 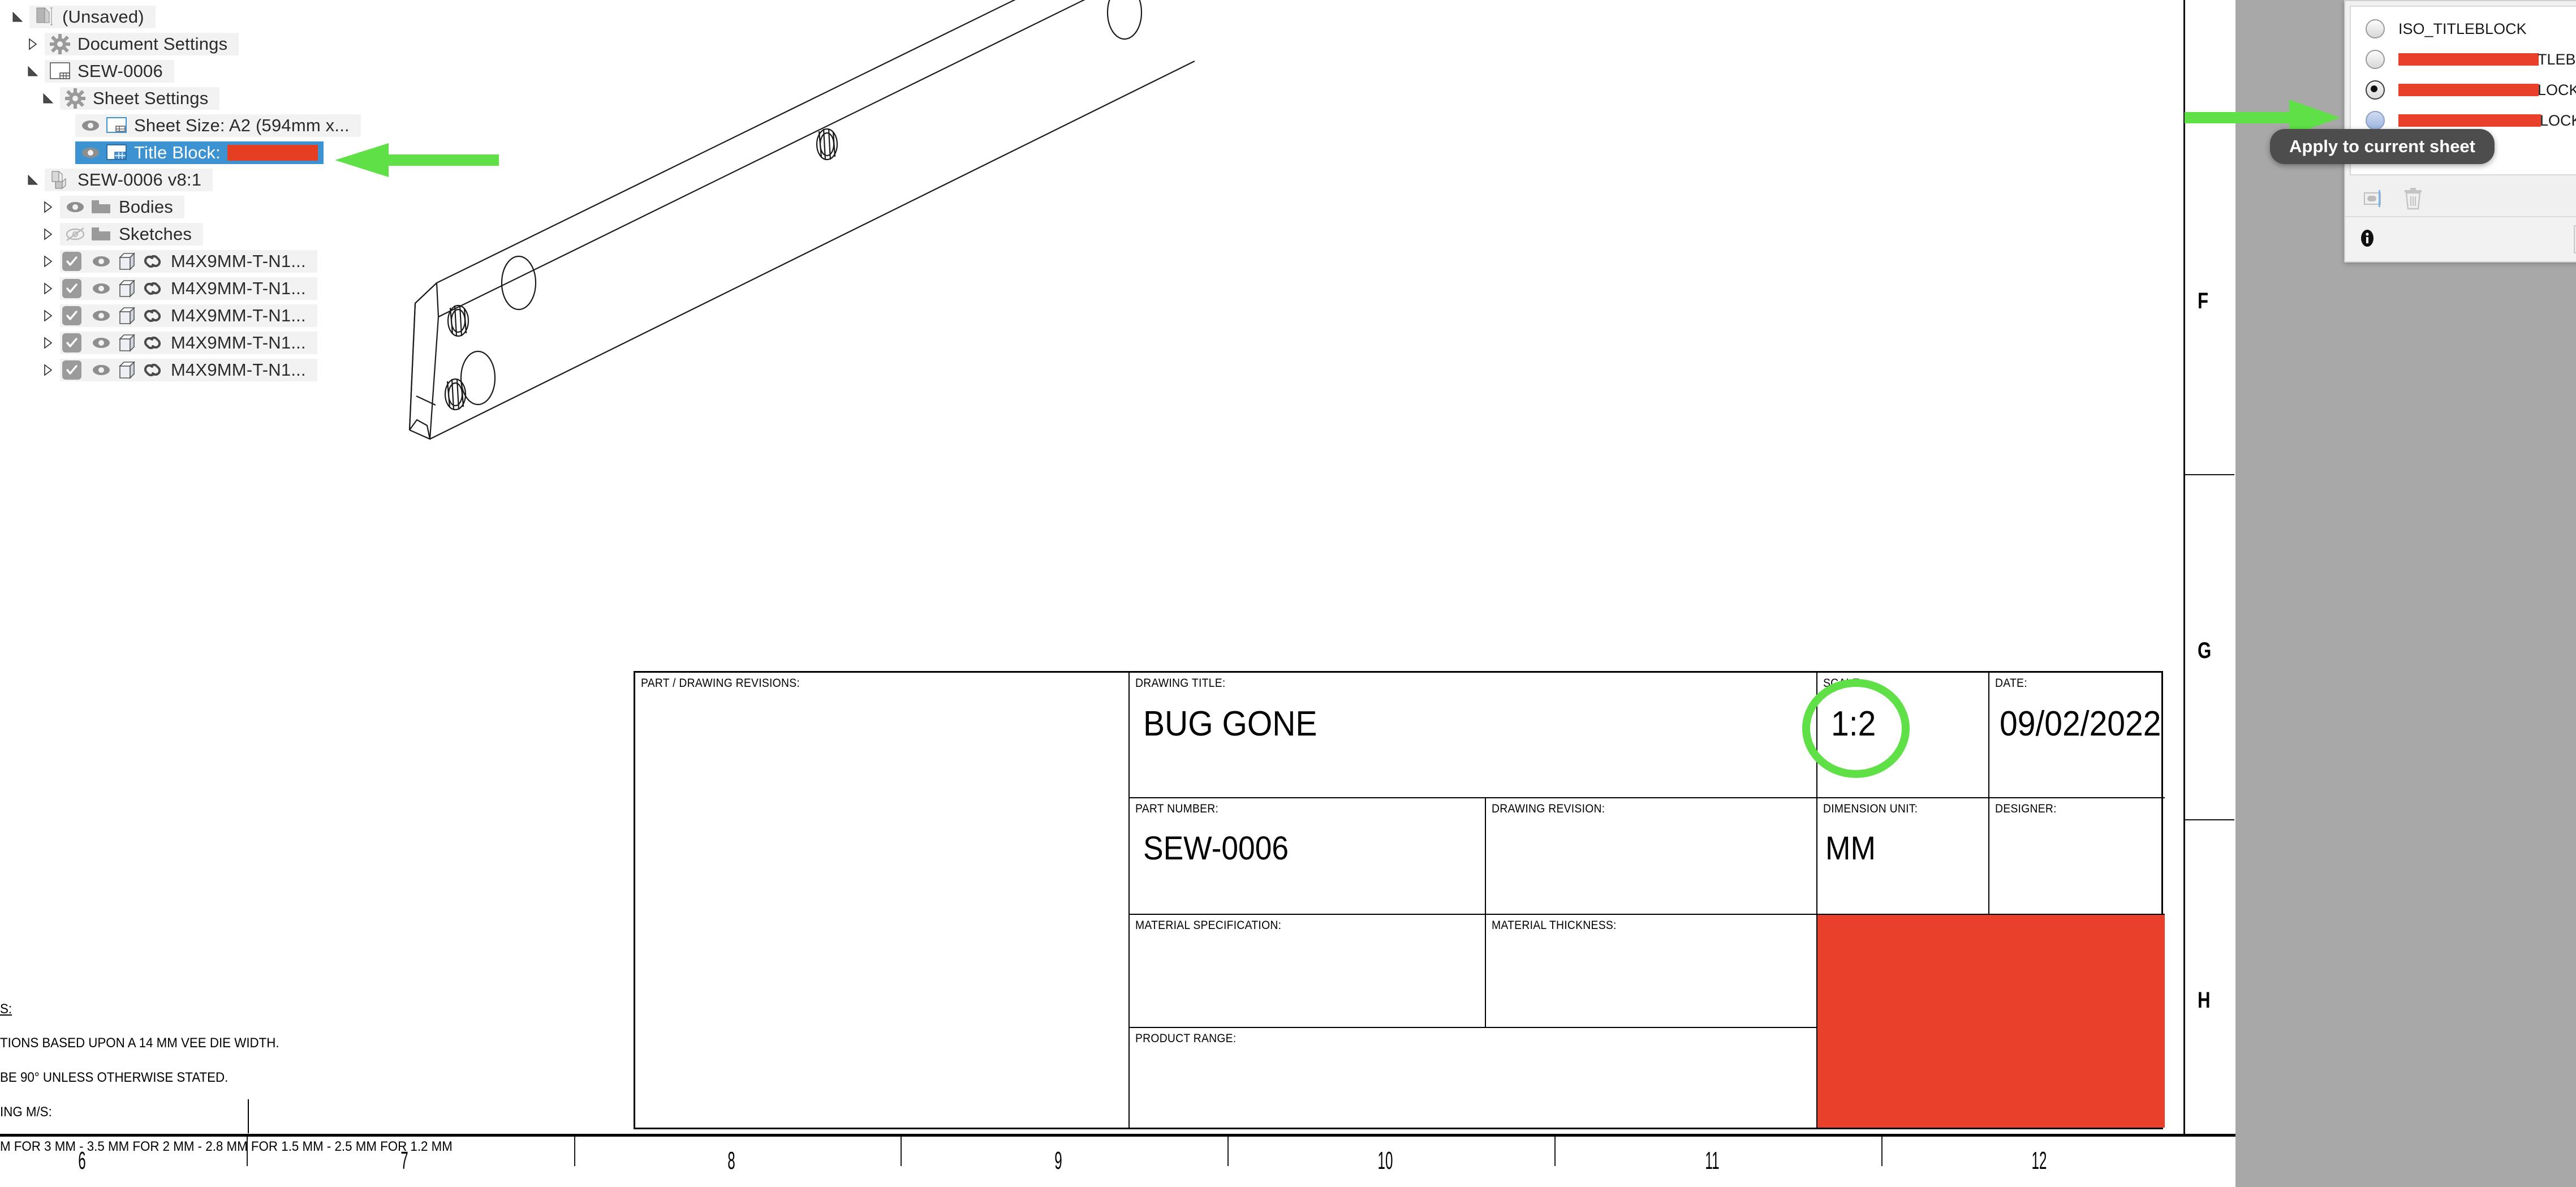 What do you see at coordinates (2039, 1161) in the screenshot?
I see `ruler-number-12: 12` at bounding box center [2039, 1161].